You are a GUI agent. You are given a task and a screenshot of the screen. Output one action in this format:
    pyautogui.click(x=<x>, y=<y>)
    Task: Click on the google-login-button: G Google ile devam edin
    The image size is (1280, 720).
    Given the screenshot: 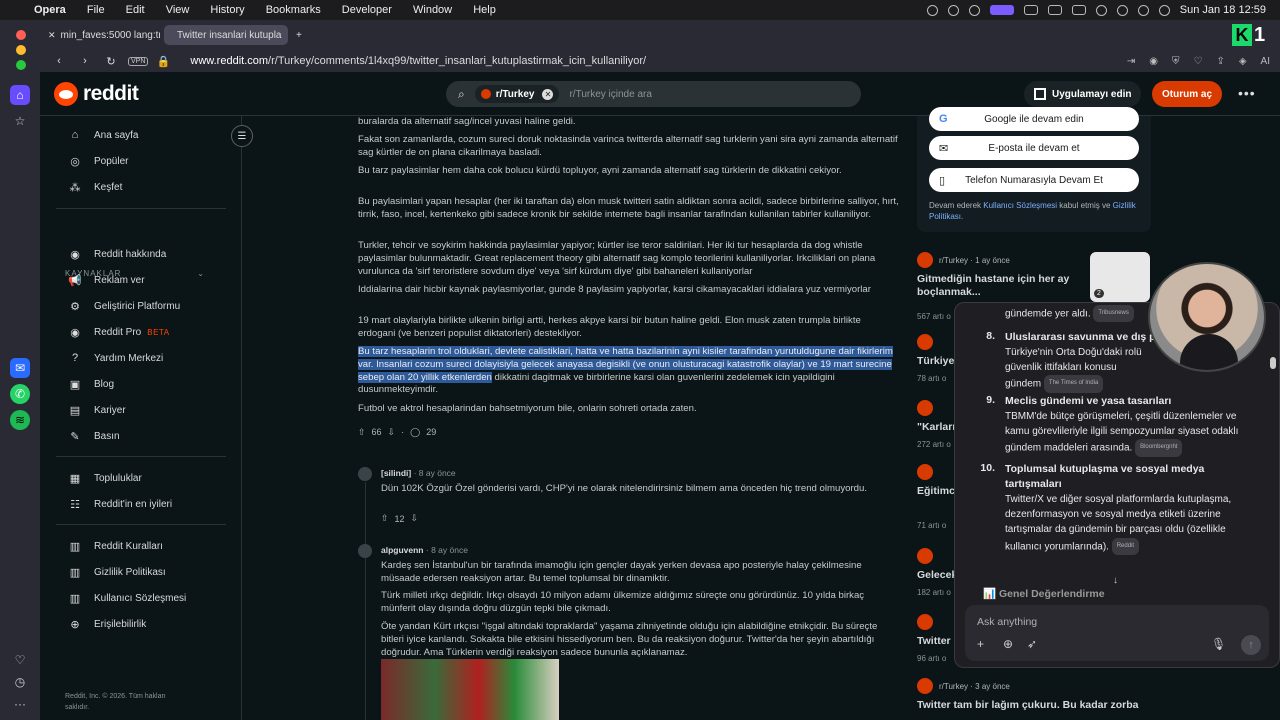 What is the action you would take?
    pyautogui.click(x=1034, y=119)
    